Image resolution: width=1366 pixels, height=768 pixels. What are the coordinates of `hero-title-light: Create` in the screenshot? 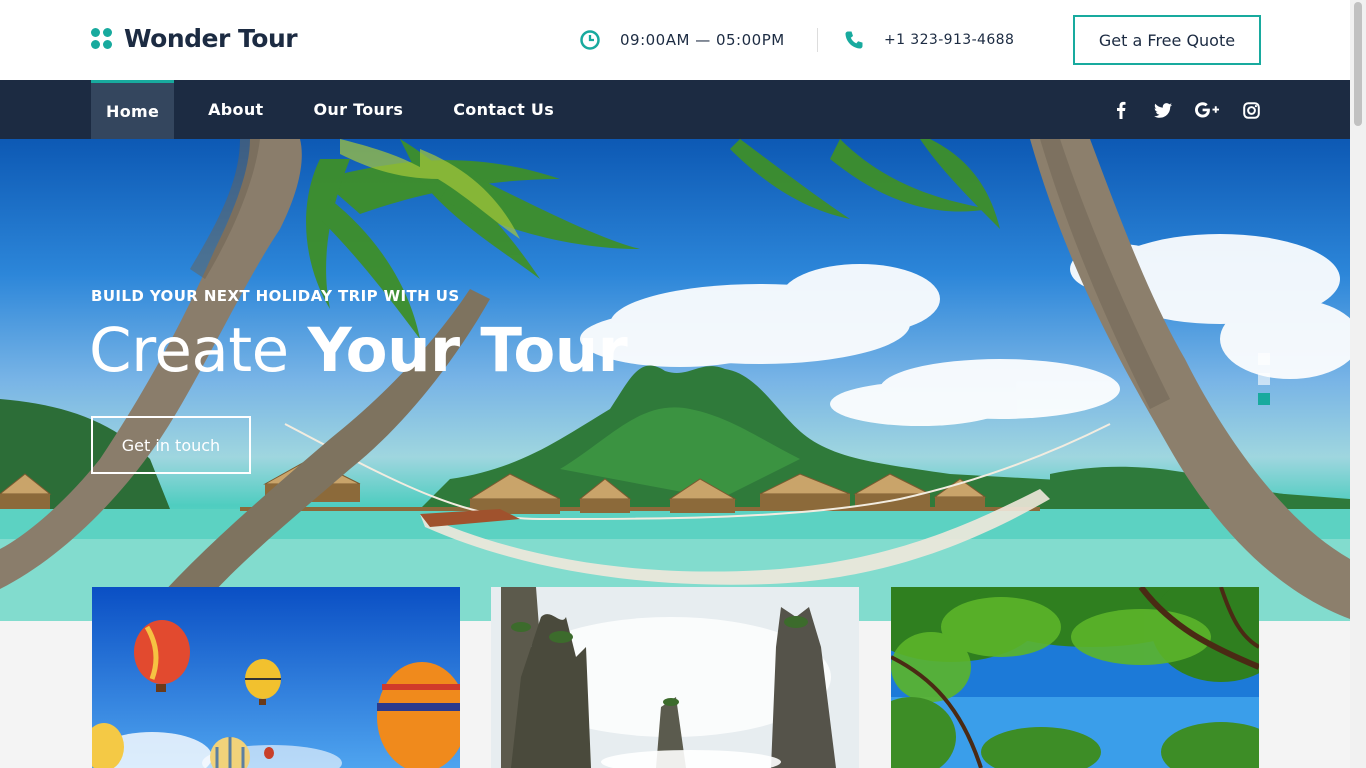 It's located at (189, 350).